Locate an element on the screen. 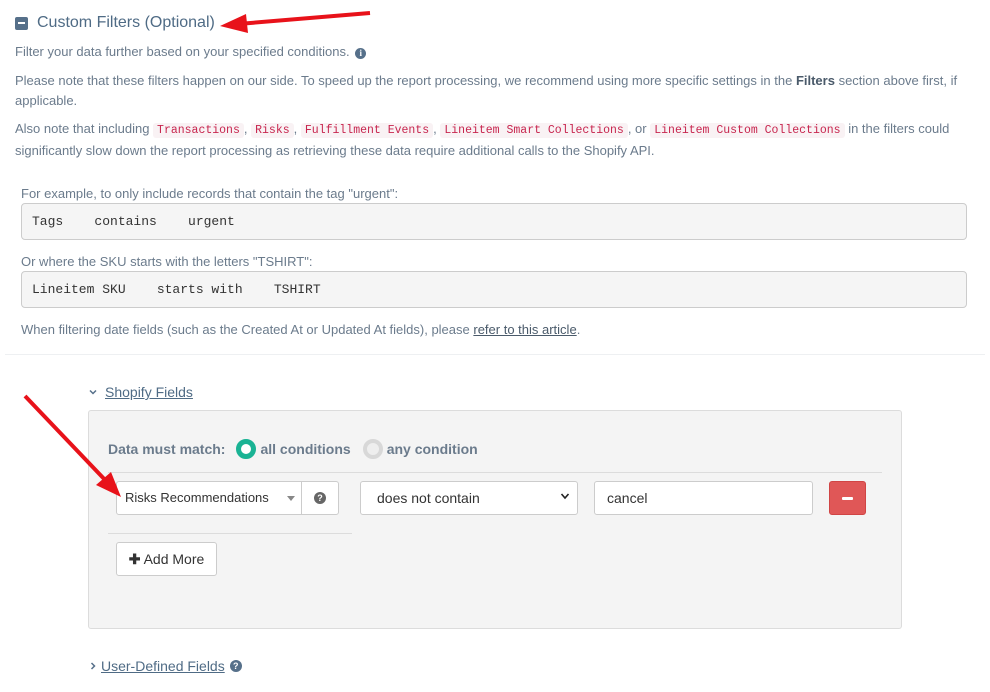  caret-down-icon is located at coordinates (291, 498).